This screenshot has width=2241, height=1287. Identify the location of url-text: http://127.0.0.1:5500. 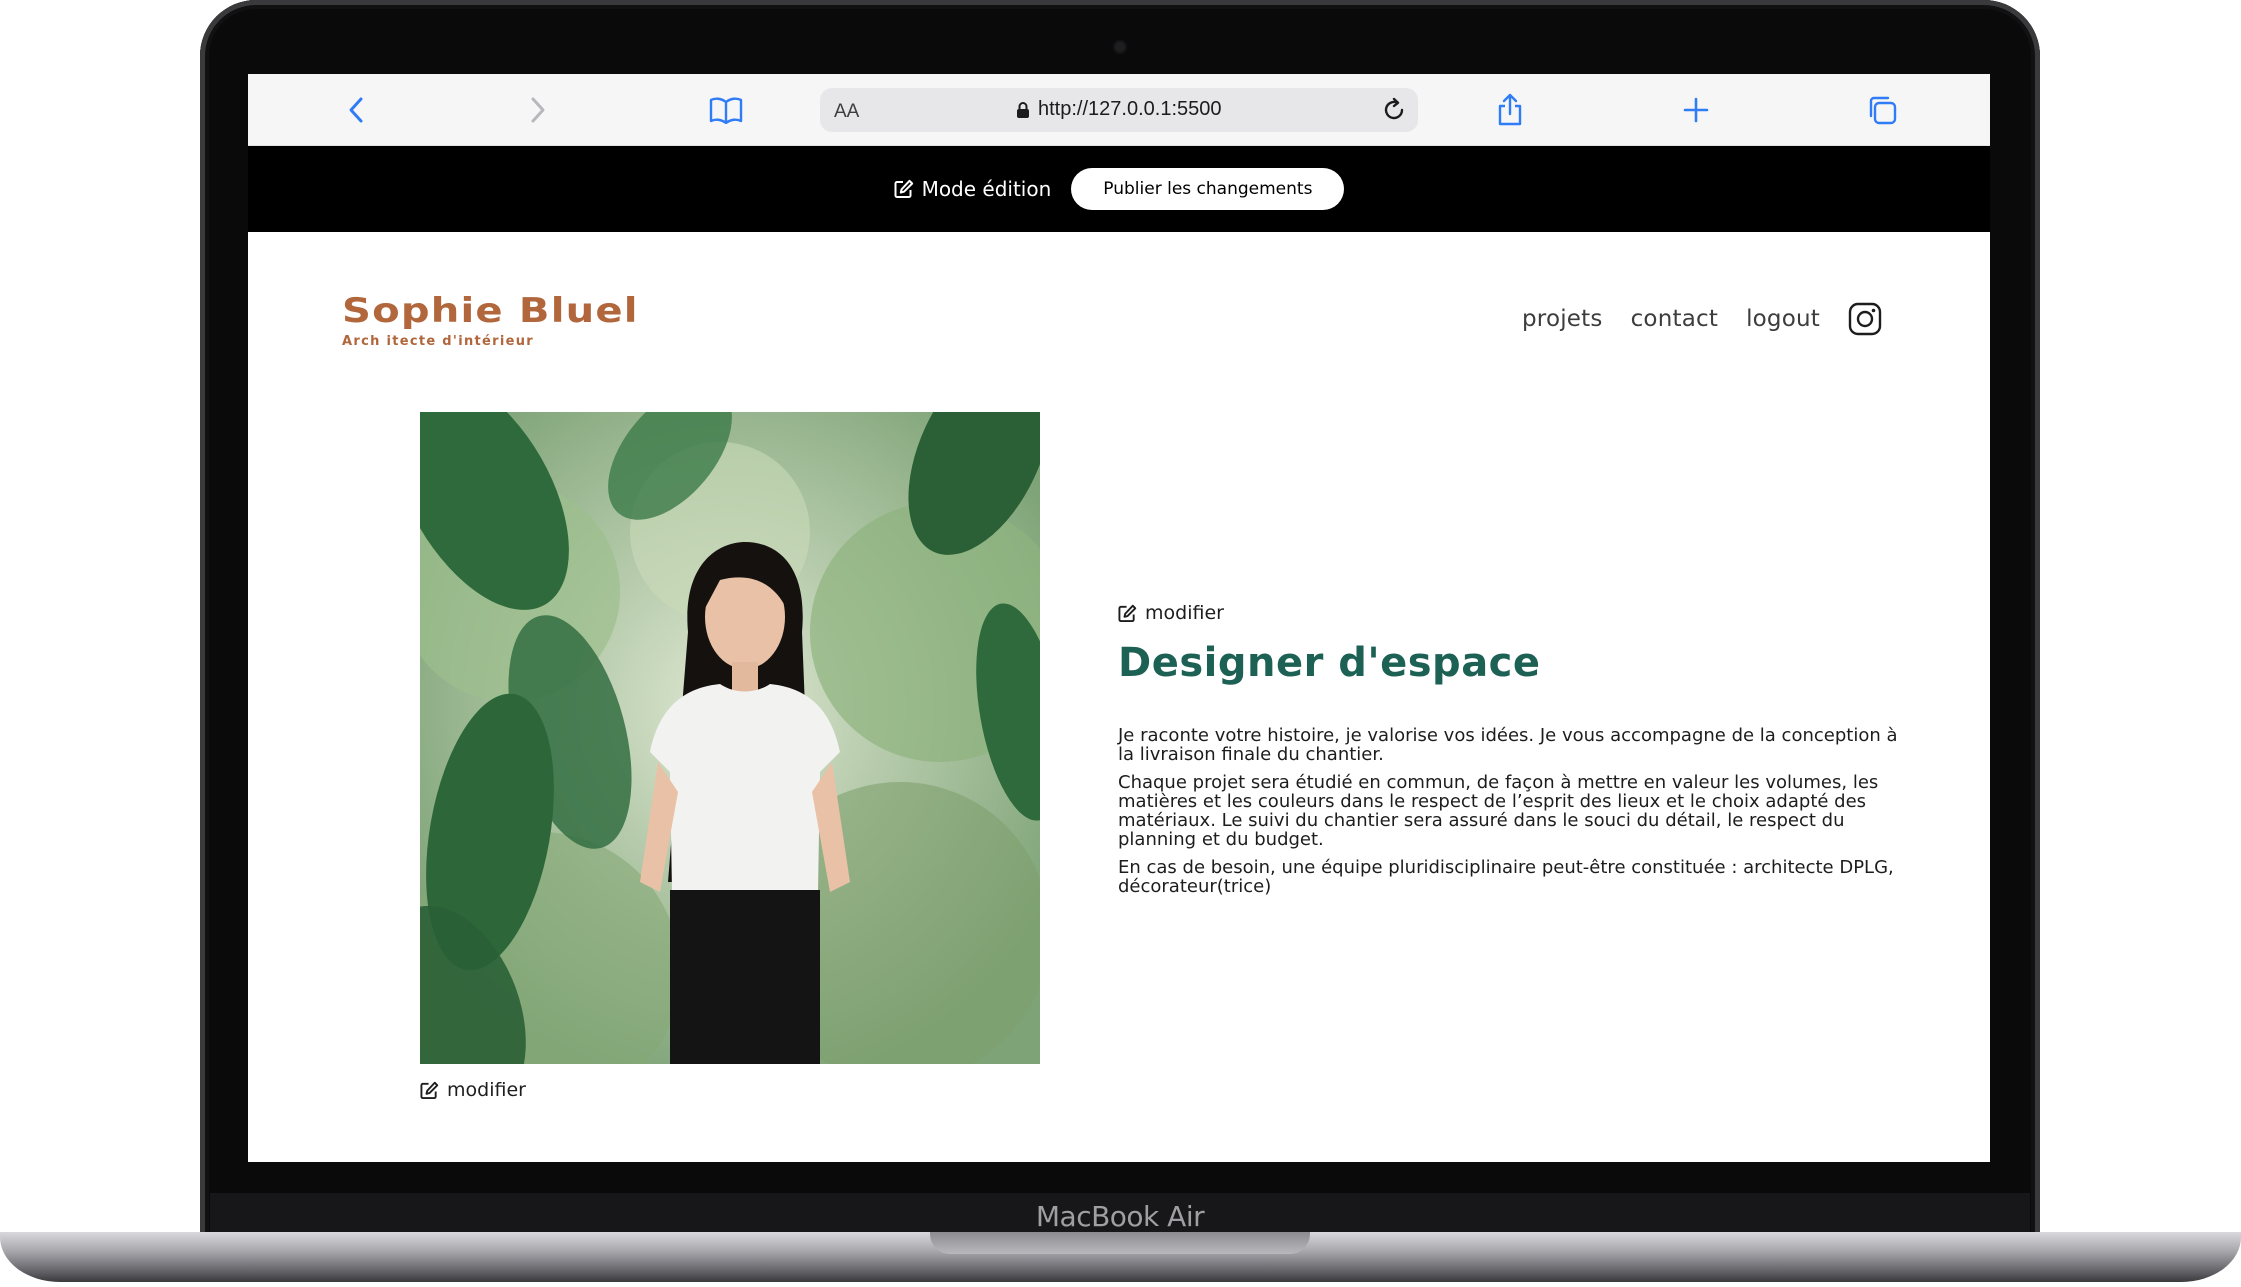
(1130, 109).